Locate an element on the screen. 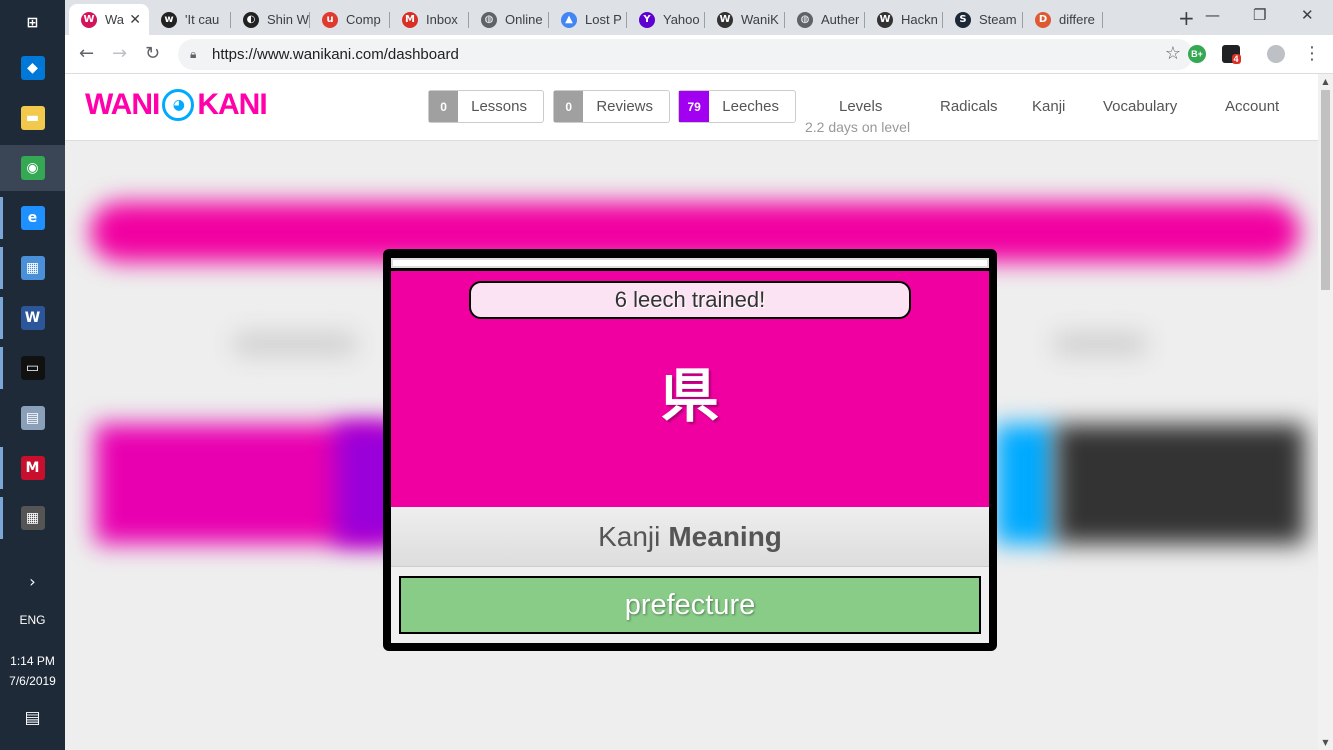  network-icon: ▤ is located at coordinates (32, 418).